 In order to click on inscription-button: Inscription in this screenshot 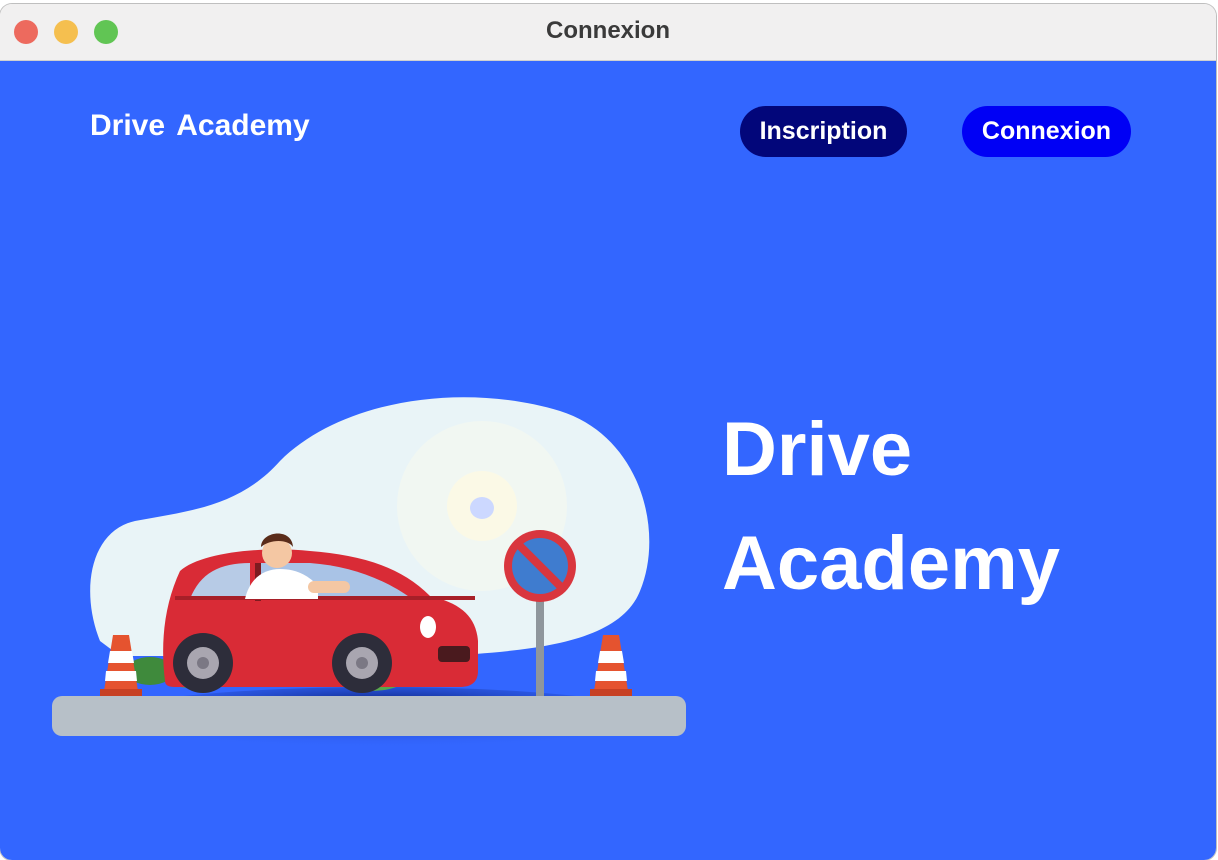, I will do `click(823, 131)`.